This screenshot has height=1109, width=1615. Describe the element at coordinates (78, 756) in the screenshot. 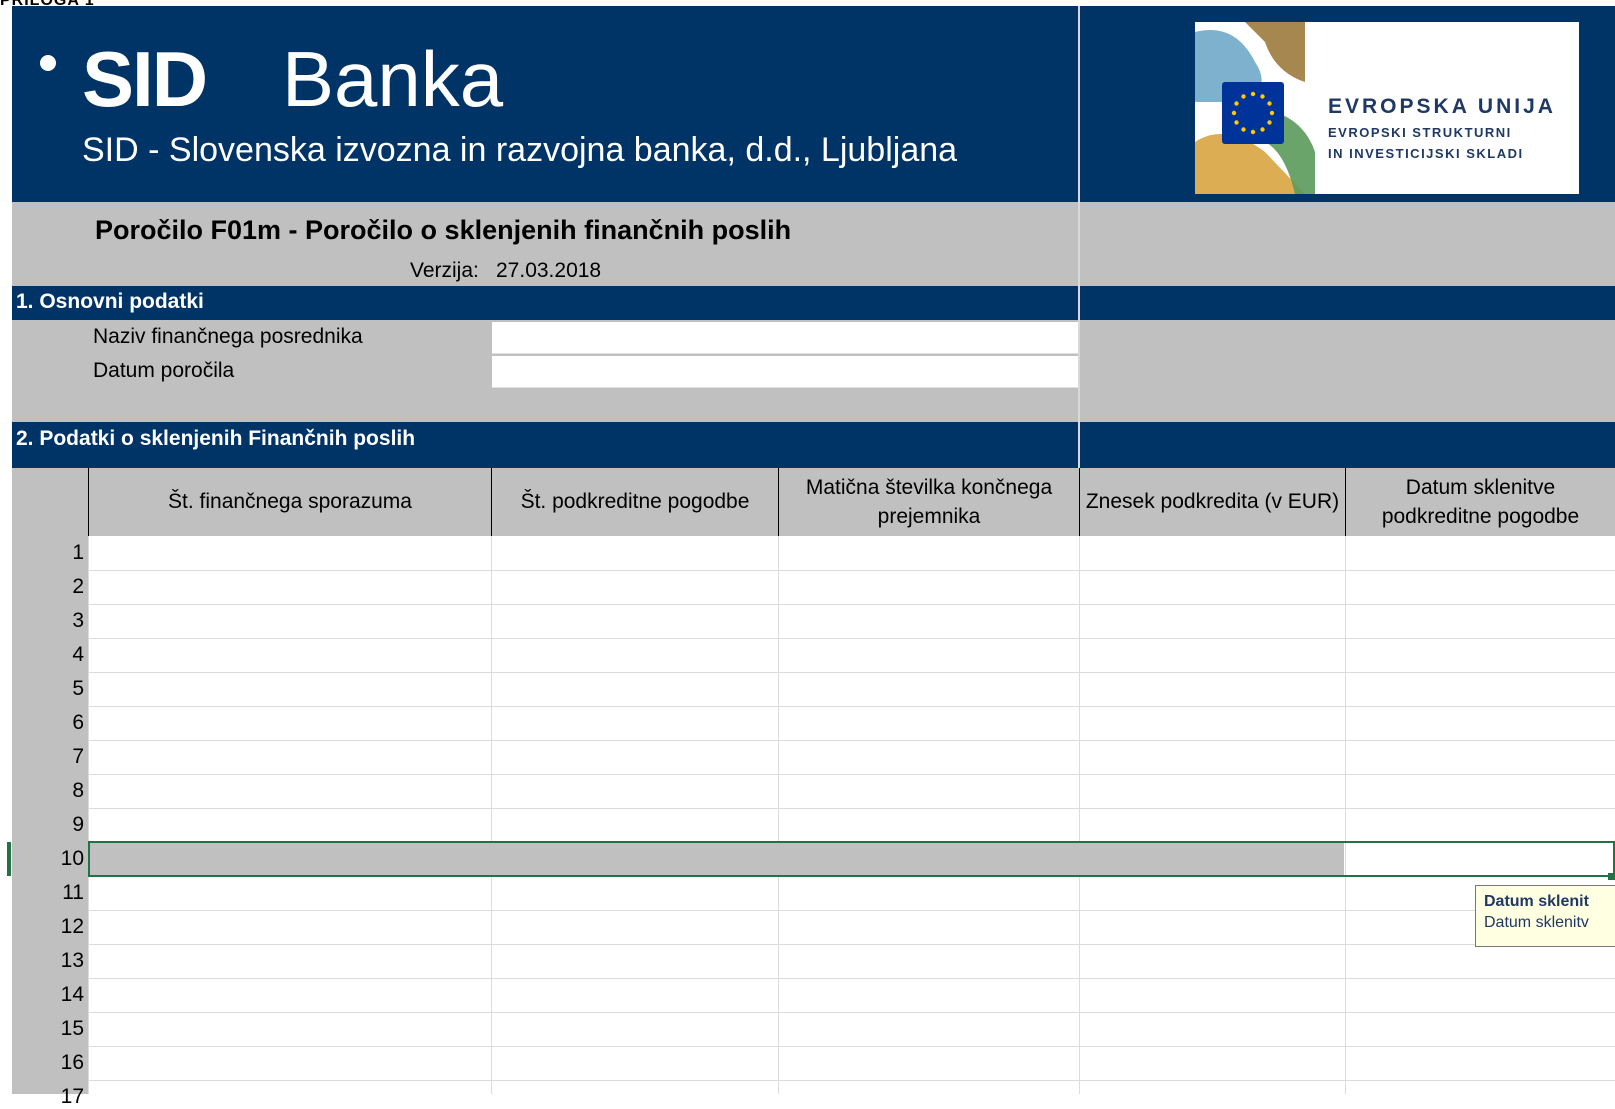

I see `row-number: 7` at that location.